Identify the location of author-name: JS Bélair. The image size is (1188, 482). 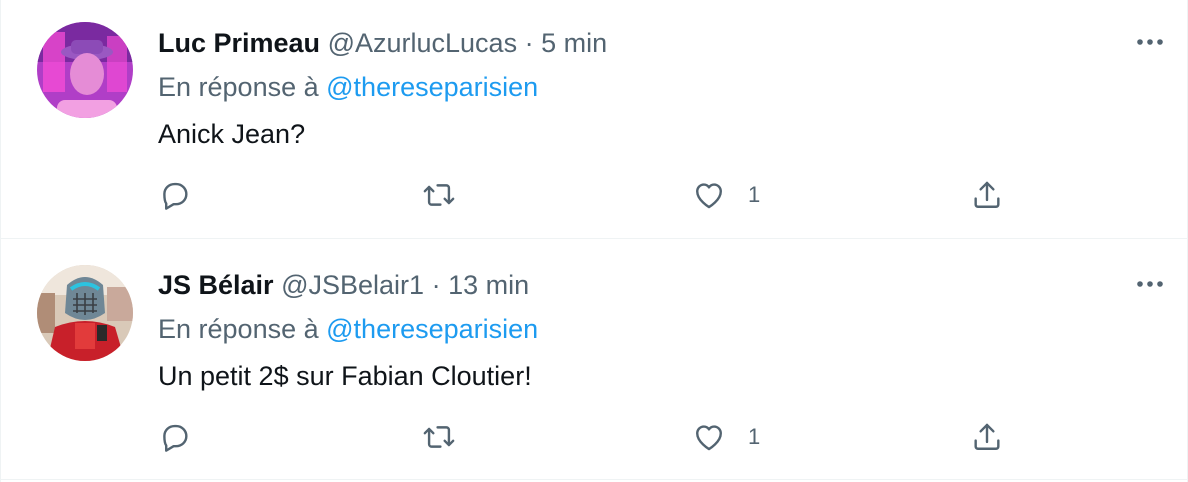
(216, 285).